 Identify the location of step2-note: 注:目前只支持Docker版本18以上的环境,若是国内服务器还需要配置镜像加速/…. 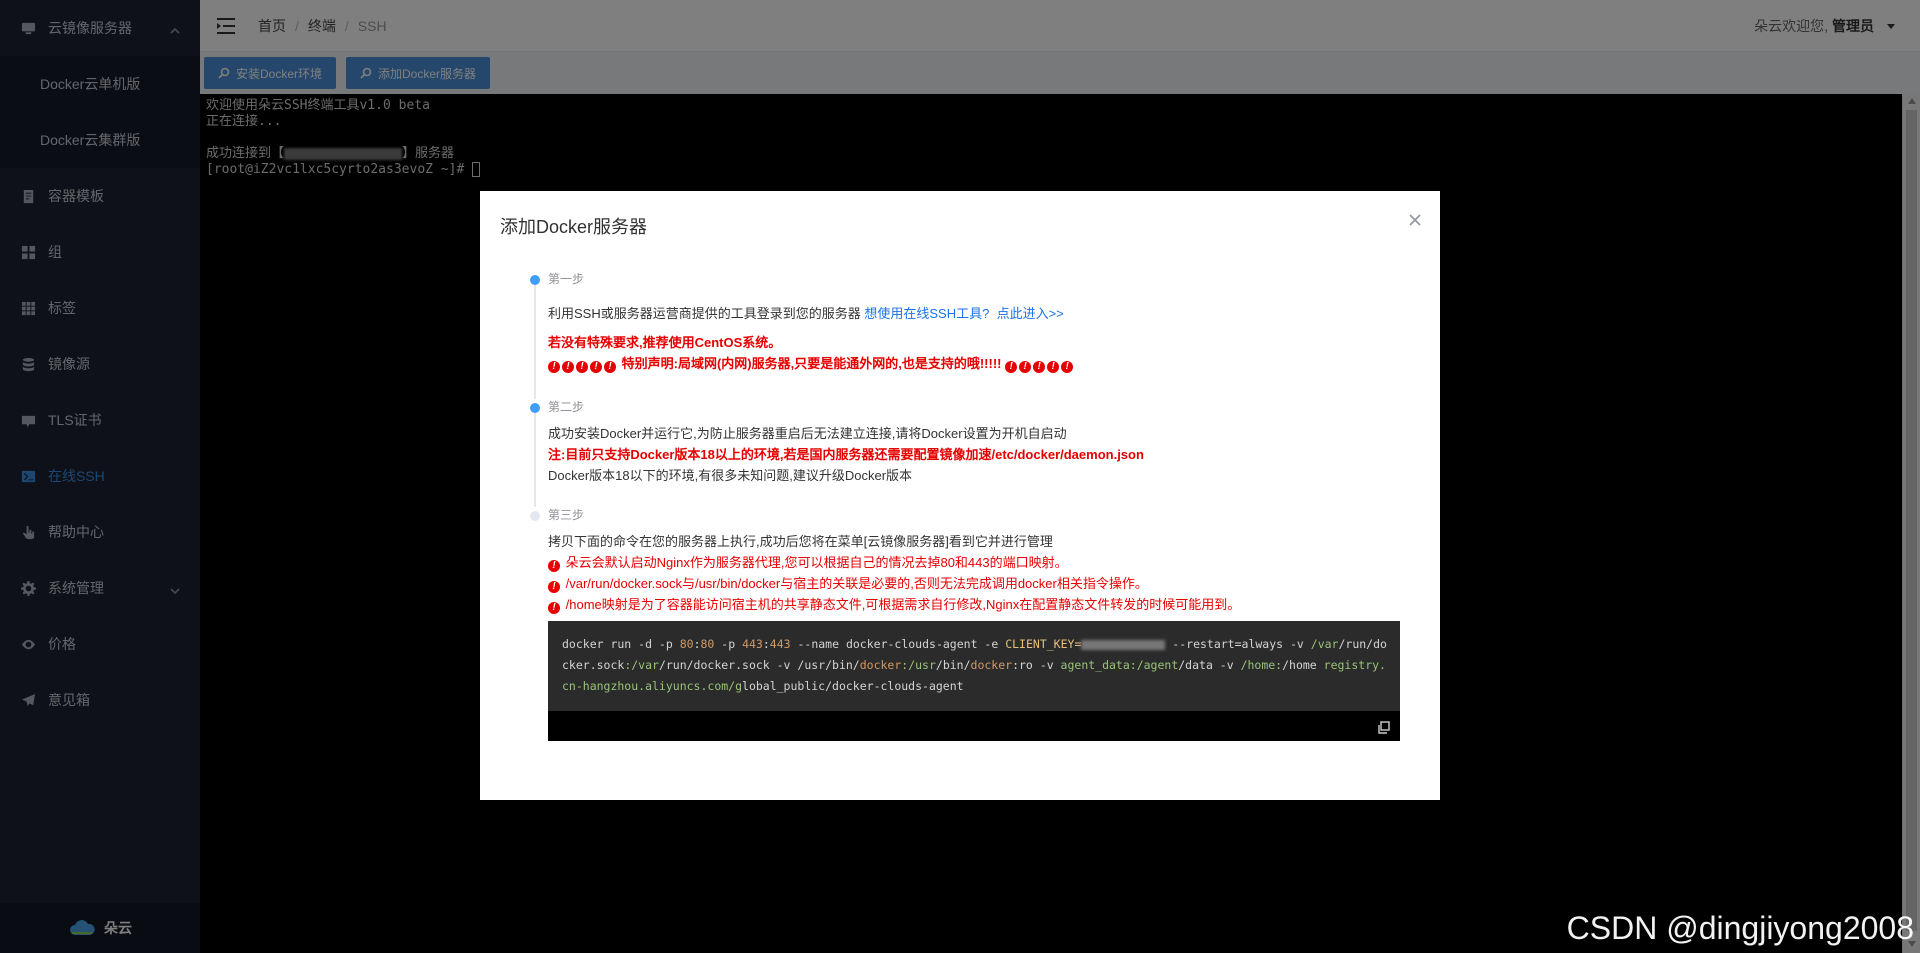
(846, 454).